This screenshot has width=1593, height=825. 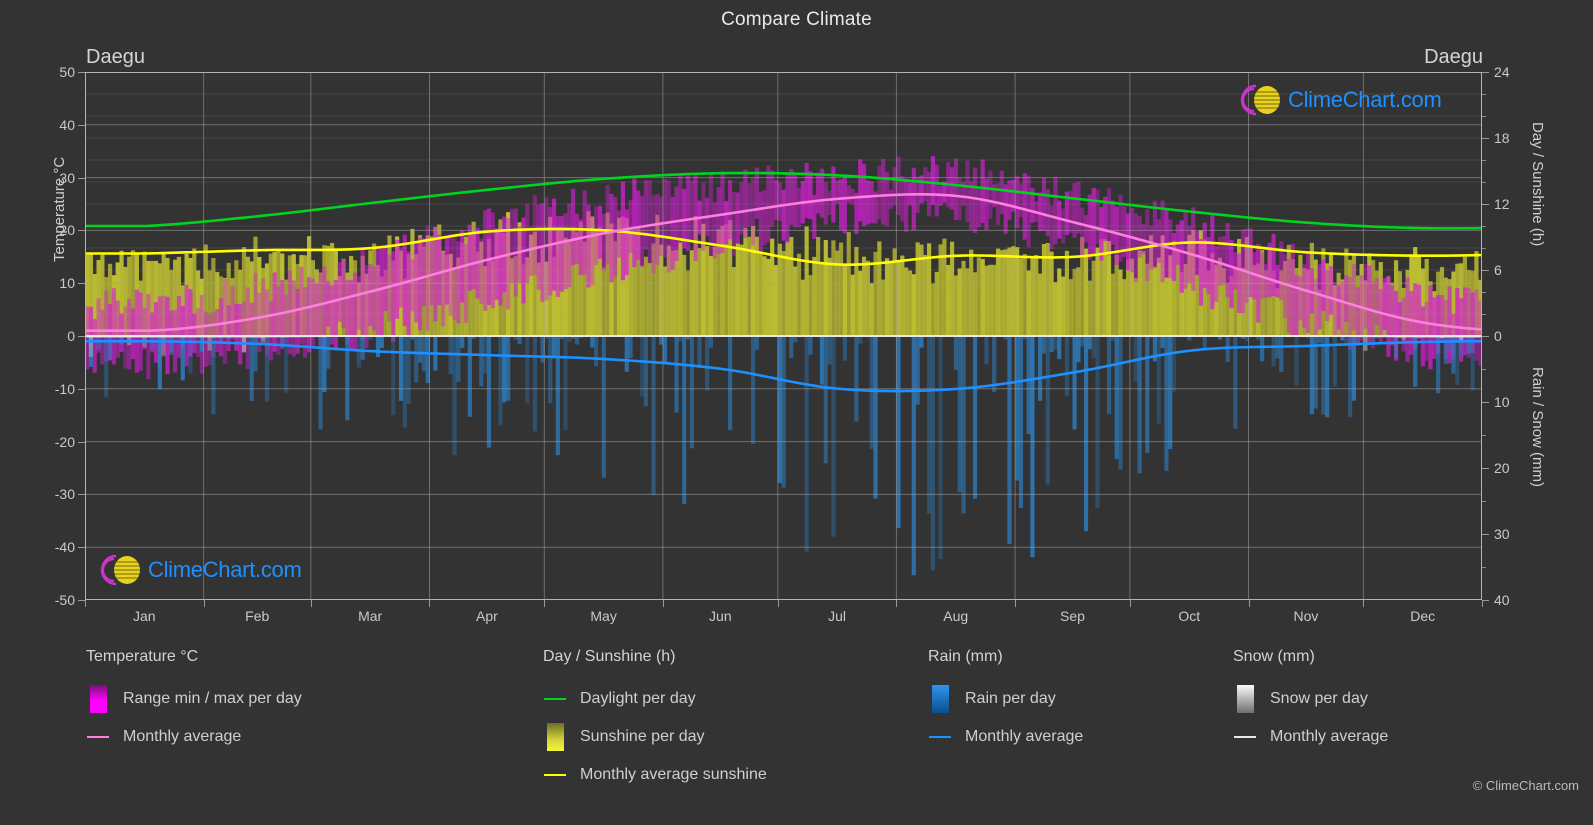 I want to click on y-axis-right-top-label: Day / Sunshine (h), so click(x=1537, y=184).